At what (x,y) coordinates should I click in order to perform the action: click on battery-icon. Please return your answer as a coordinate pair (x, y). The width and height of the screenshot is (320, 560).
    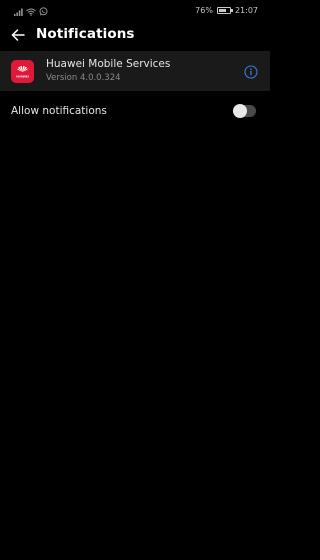
    Looking at the image, I should click on (224, 10).